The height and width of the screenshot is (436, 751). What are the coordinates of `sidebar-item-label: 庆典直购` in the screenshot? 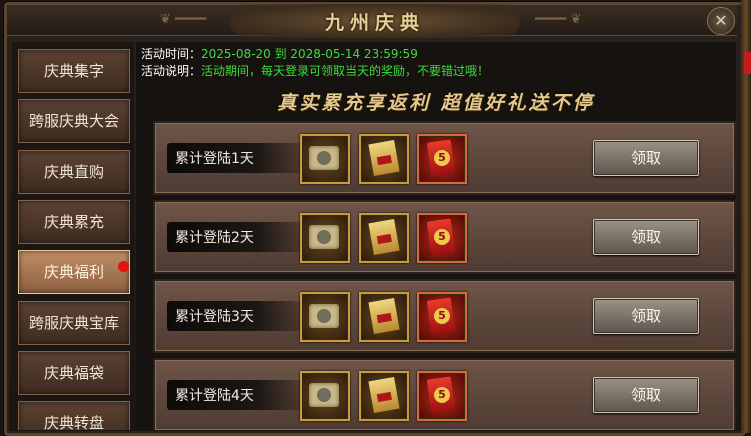 It's located at (73, 172).